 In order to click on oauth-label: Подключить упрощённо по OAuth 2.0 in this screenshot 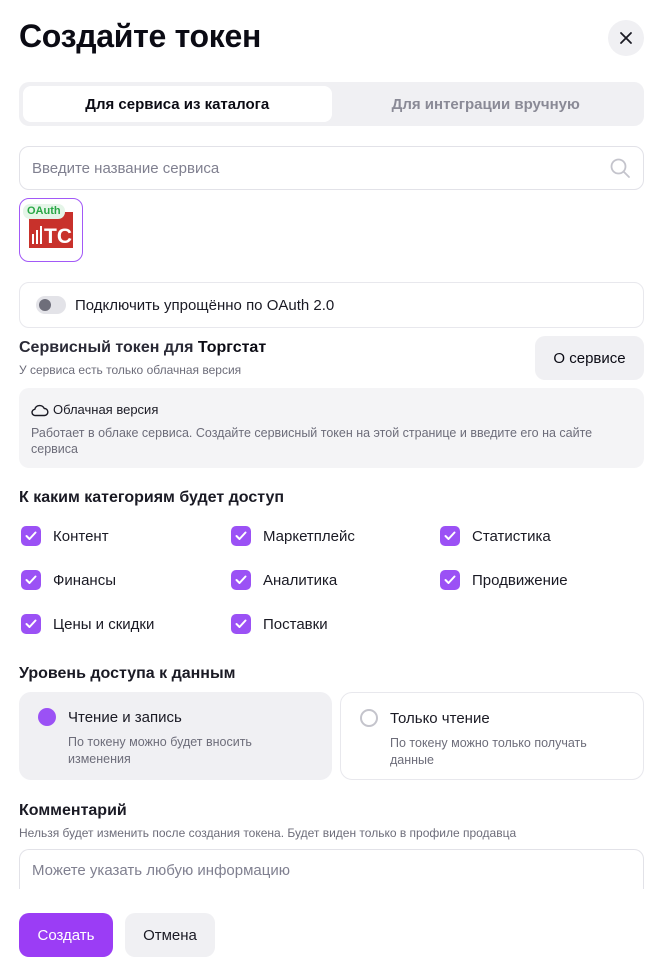, I will do `click(205, 305)`.